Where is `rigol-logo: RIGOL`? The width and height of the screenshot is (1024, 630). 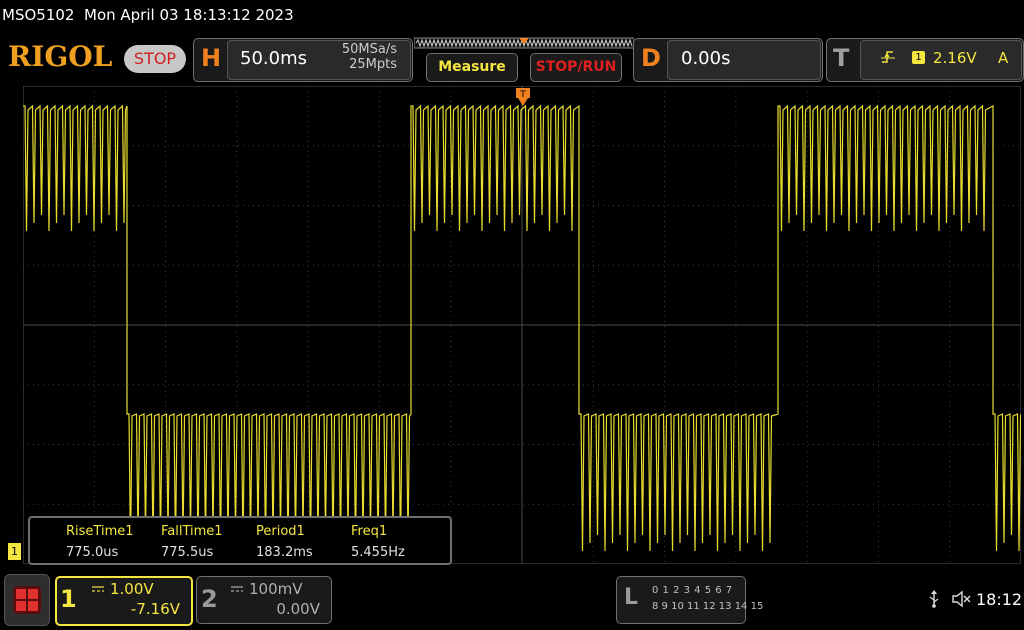
rigol-logo: RIGOL is located at coordinates (60, 56).